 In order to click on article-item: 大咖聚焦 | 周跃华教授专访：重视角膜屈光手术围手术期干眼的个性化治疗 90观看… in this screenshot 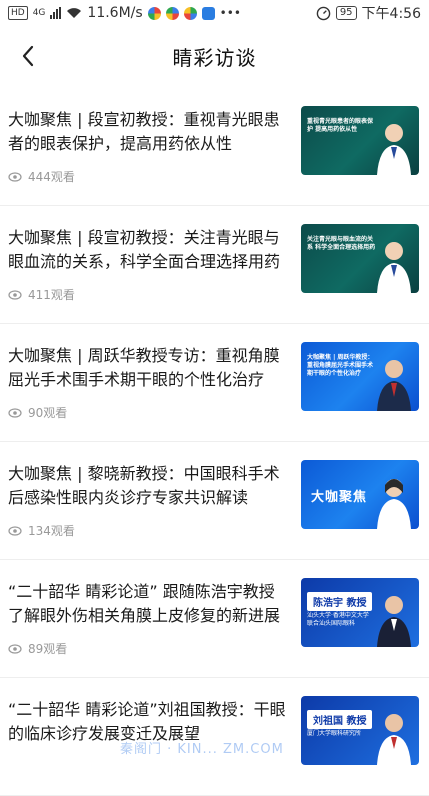, I will do `click(214, 383)`.